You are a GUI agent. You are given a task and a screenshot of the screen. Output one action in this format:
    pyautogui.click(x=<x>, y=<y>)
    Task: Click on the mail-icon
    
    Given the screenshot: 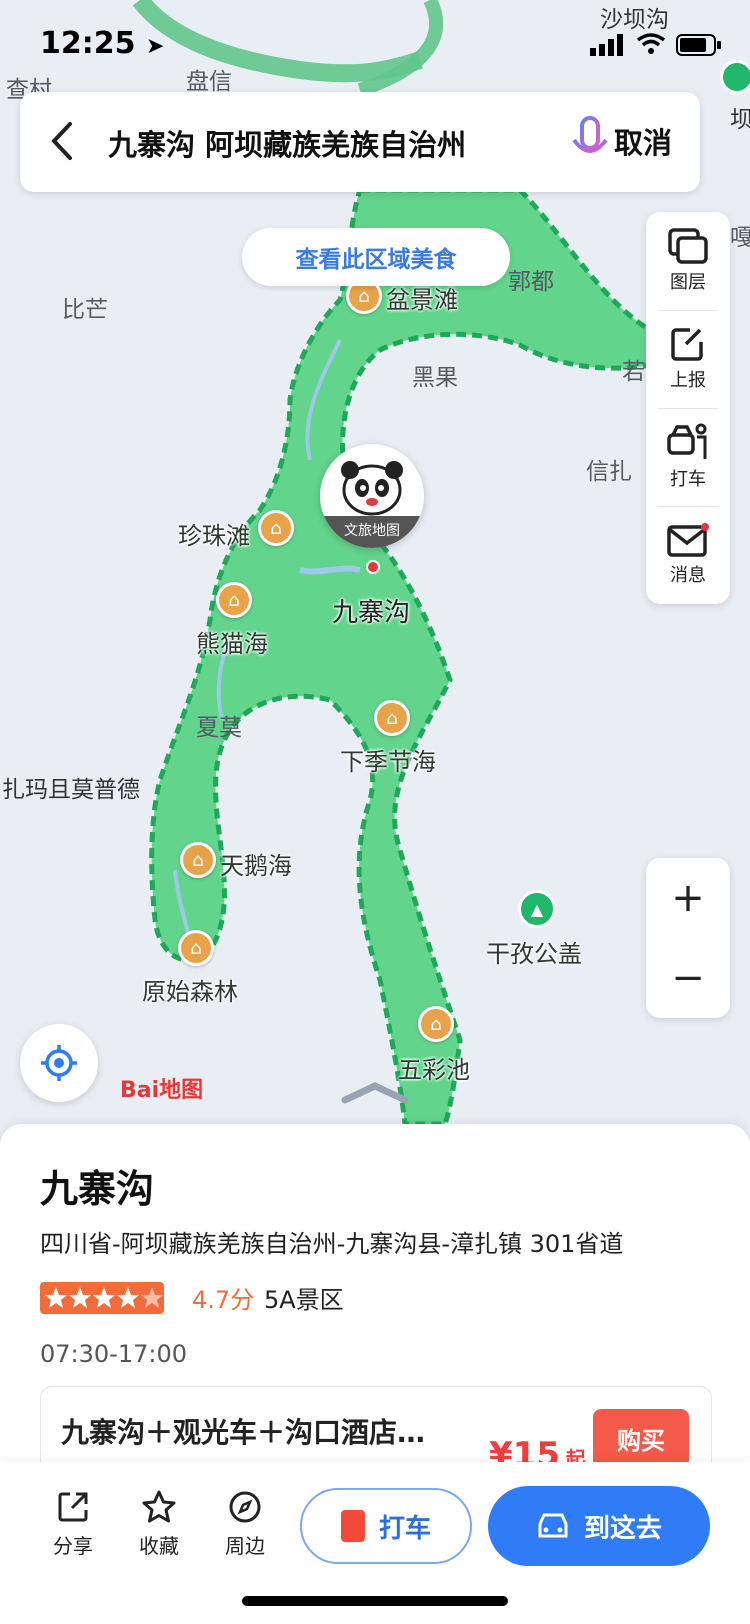 What is the action you would take?
    pyautogui.click(x=688, y=540)
    